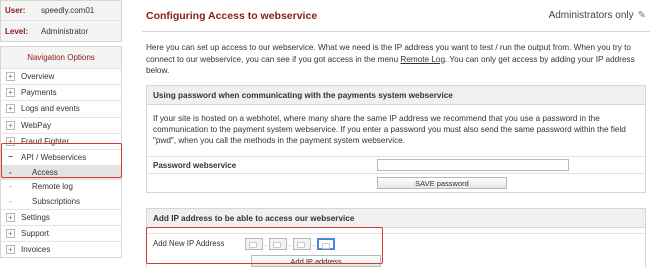 This screenshot has height=268, width=650. I want to click on ip-row: Add New IP Address . . ., so click(396, 243).